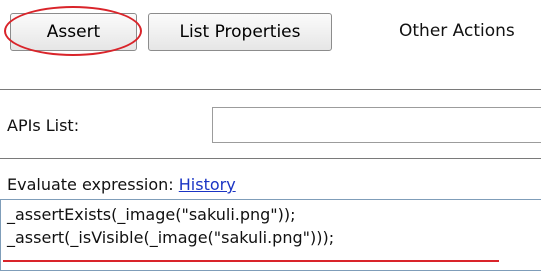 This screenshot has width=541, height=271. What do you see at coordinates (270, 89) in the screenshot?
I see `divider-top` at bounding box center [270, 89].